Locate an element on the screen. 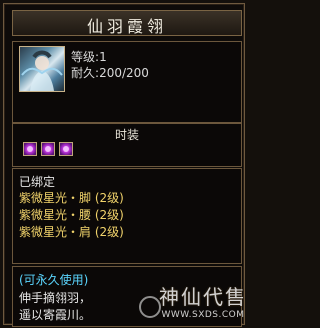  set-item: 紫微星光・腰 (2级) is located at coordinates (71, 215).